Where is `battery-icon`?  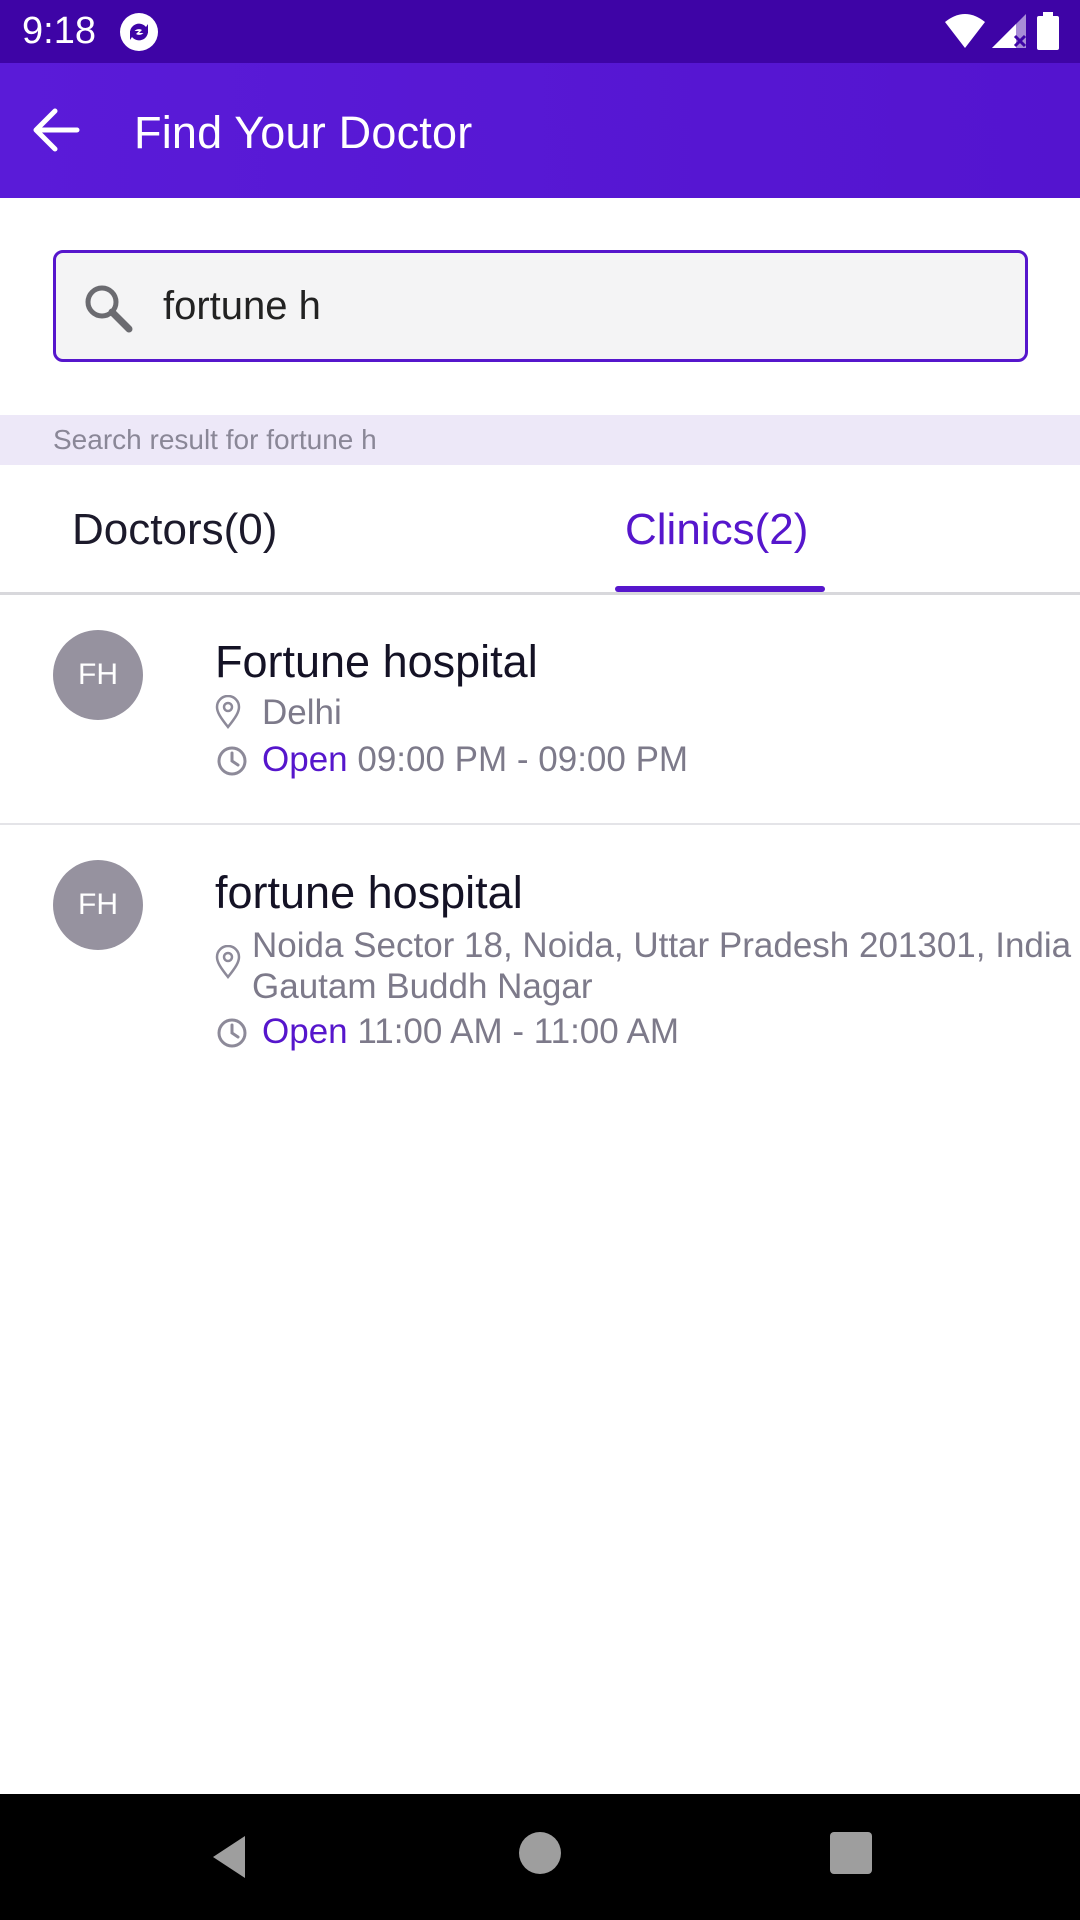 battery-icon is located at coordinates (1048, 31).